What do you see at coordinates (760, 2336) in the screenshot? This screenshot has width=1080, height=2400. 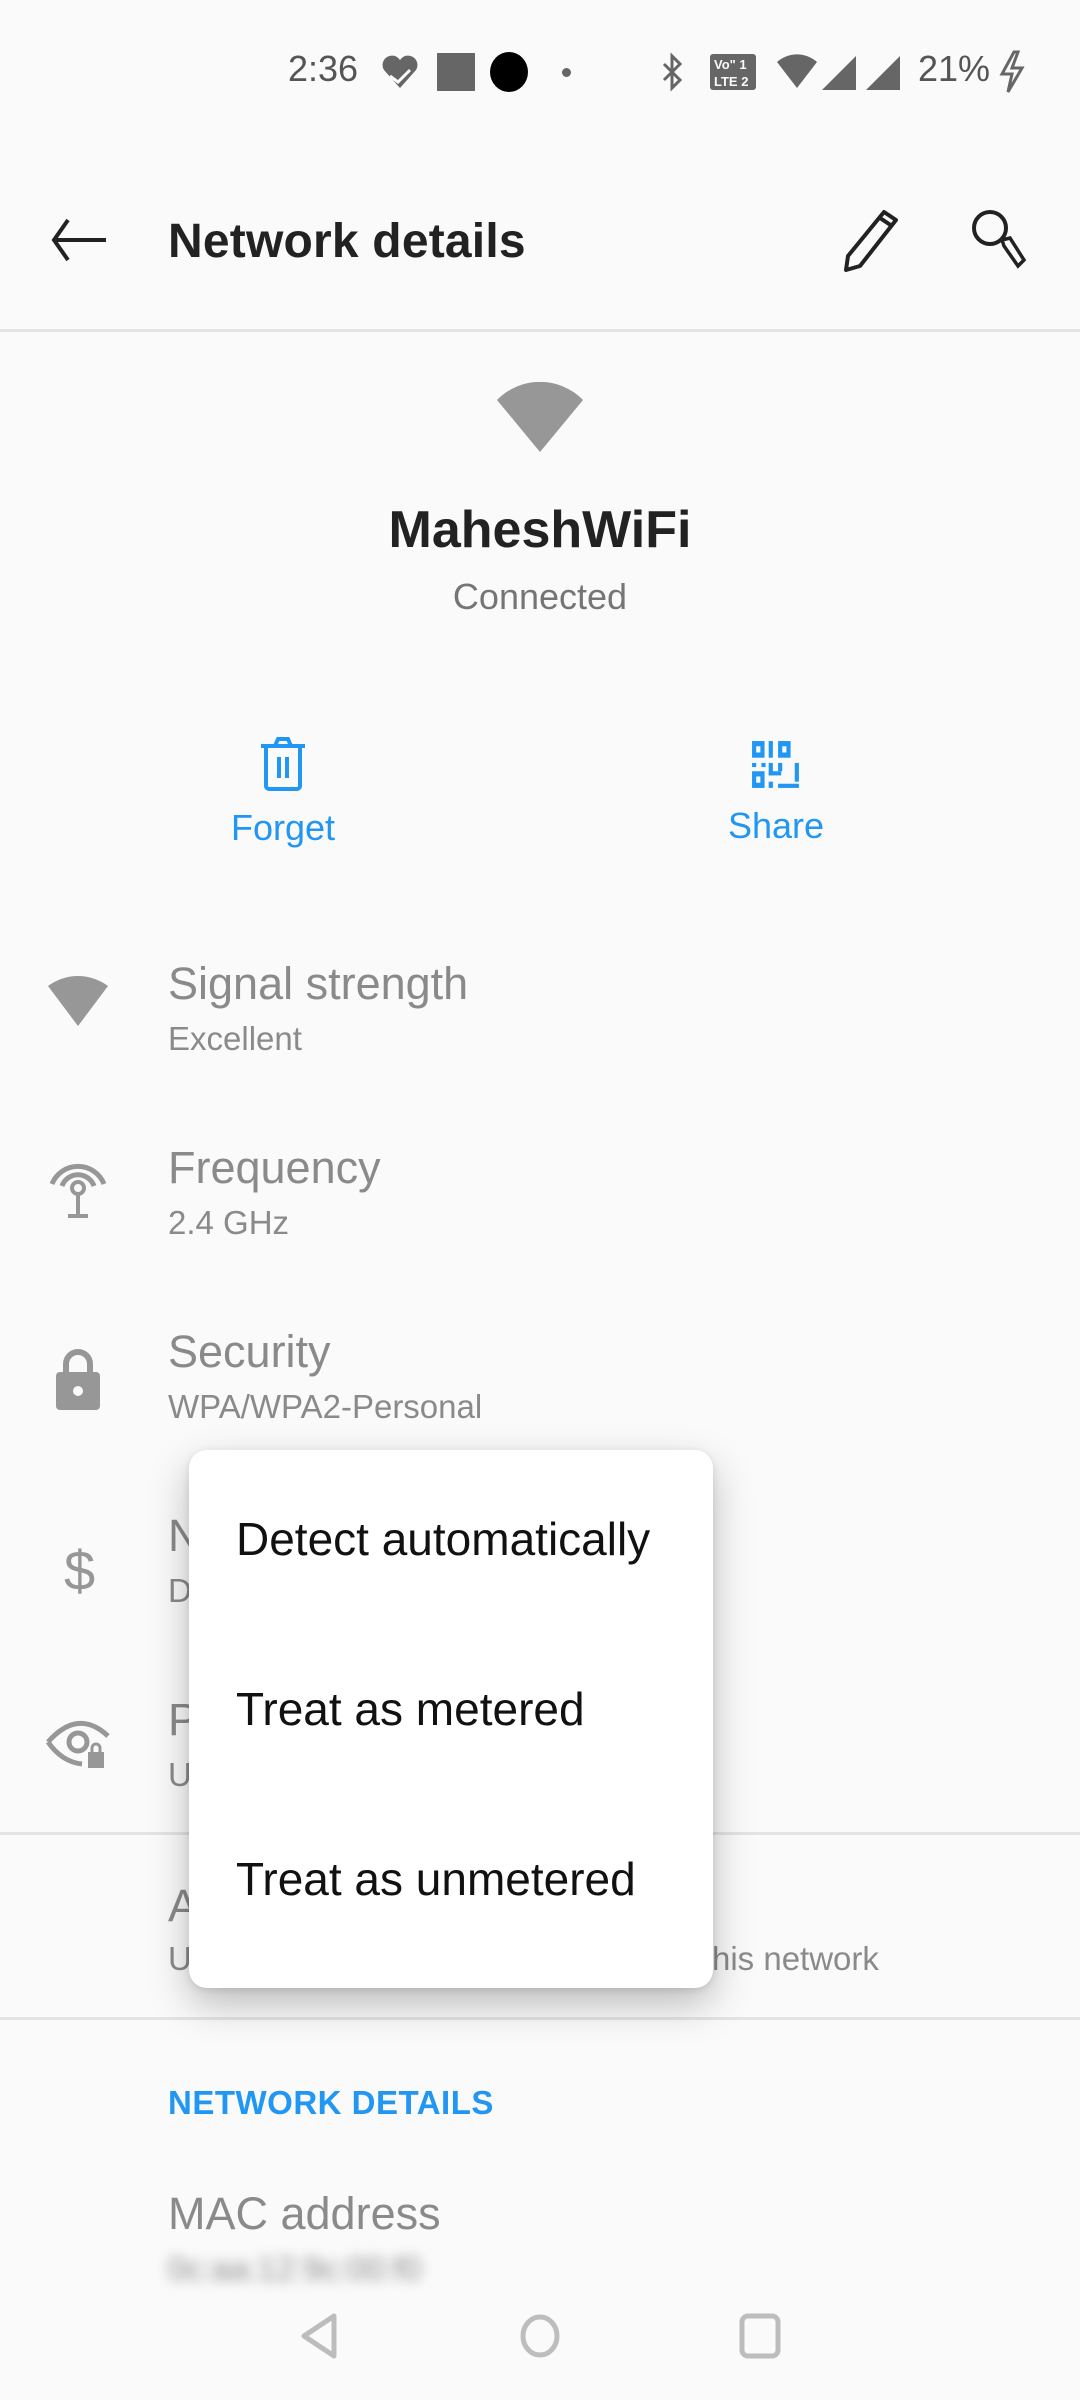 I see `nav-recents-icon` at bounding box center [760, 2336].